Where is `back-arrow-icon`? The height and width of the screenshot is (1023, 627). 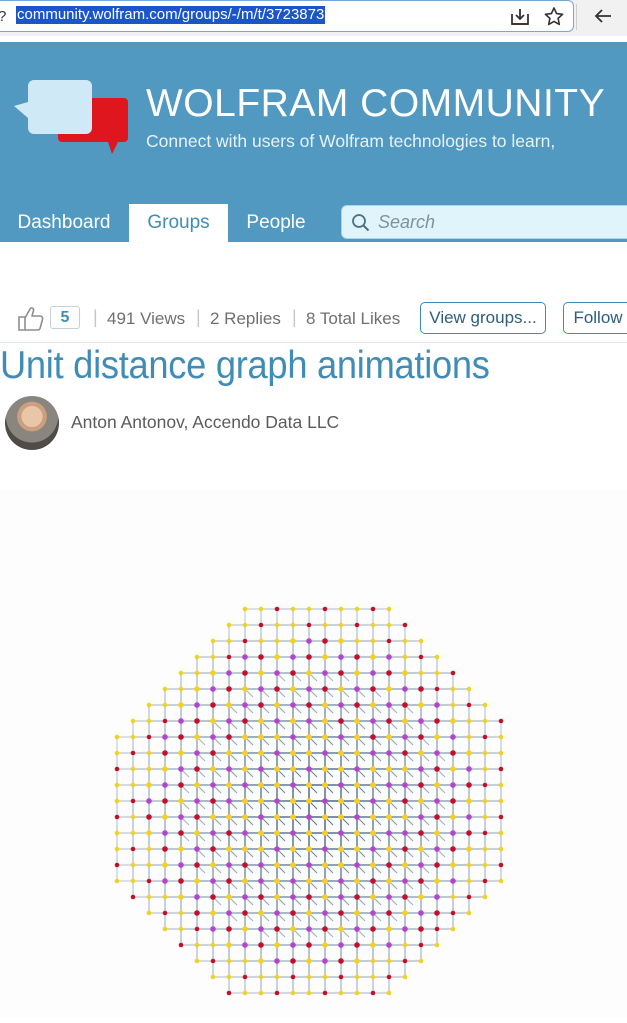
back-arrow-icon is located at coordinates (603, 16).